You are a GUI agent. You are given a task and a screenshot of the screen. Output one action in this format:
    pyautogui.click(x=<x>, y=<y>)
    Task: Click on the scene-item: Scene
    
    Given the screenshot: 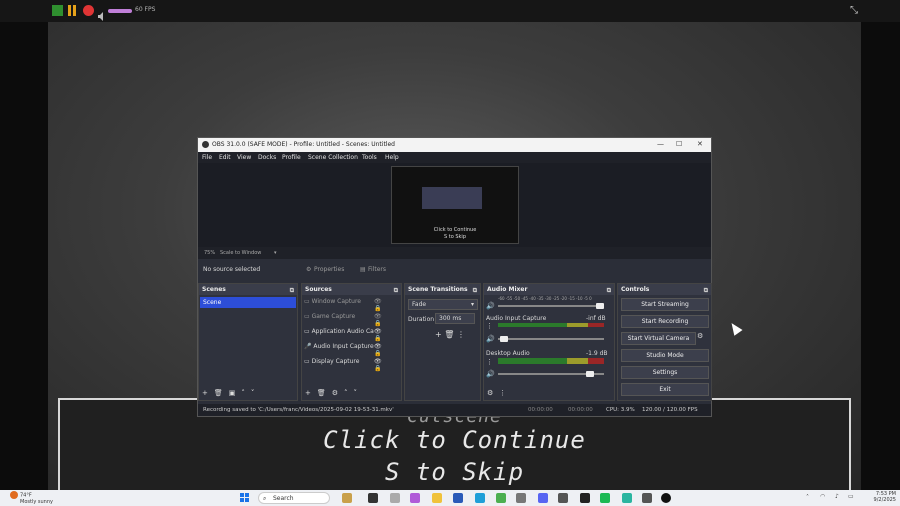 What is the action you would take?
    pyautogui.click(x=248, y=302)
    